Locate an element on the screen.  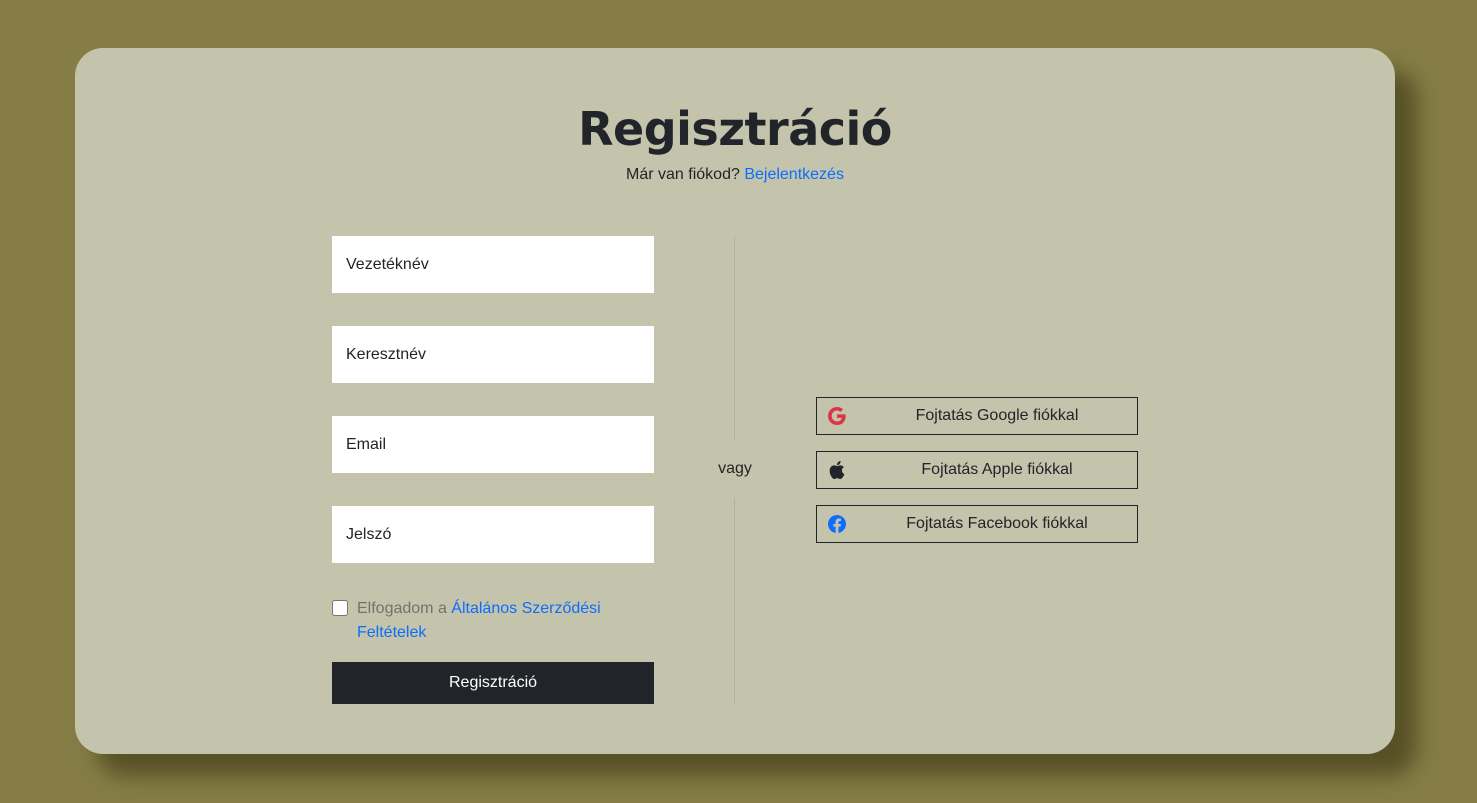
google-signin-label: Fojtatás Google fiókkal is located at coordinates (997, 415).